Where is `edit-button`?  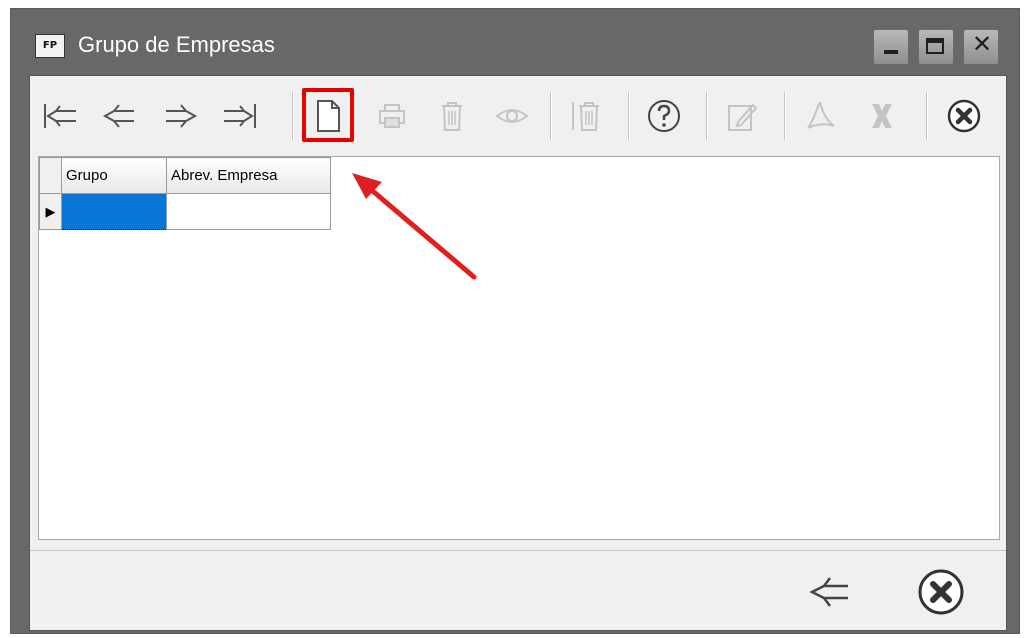 edit-button is located at coordinates (742, 116).